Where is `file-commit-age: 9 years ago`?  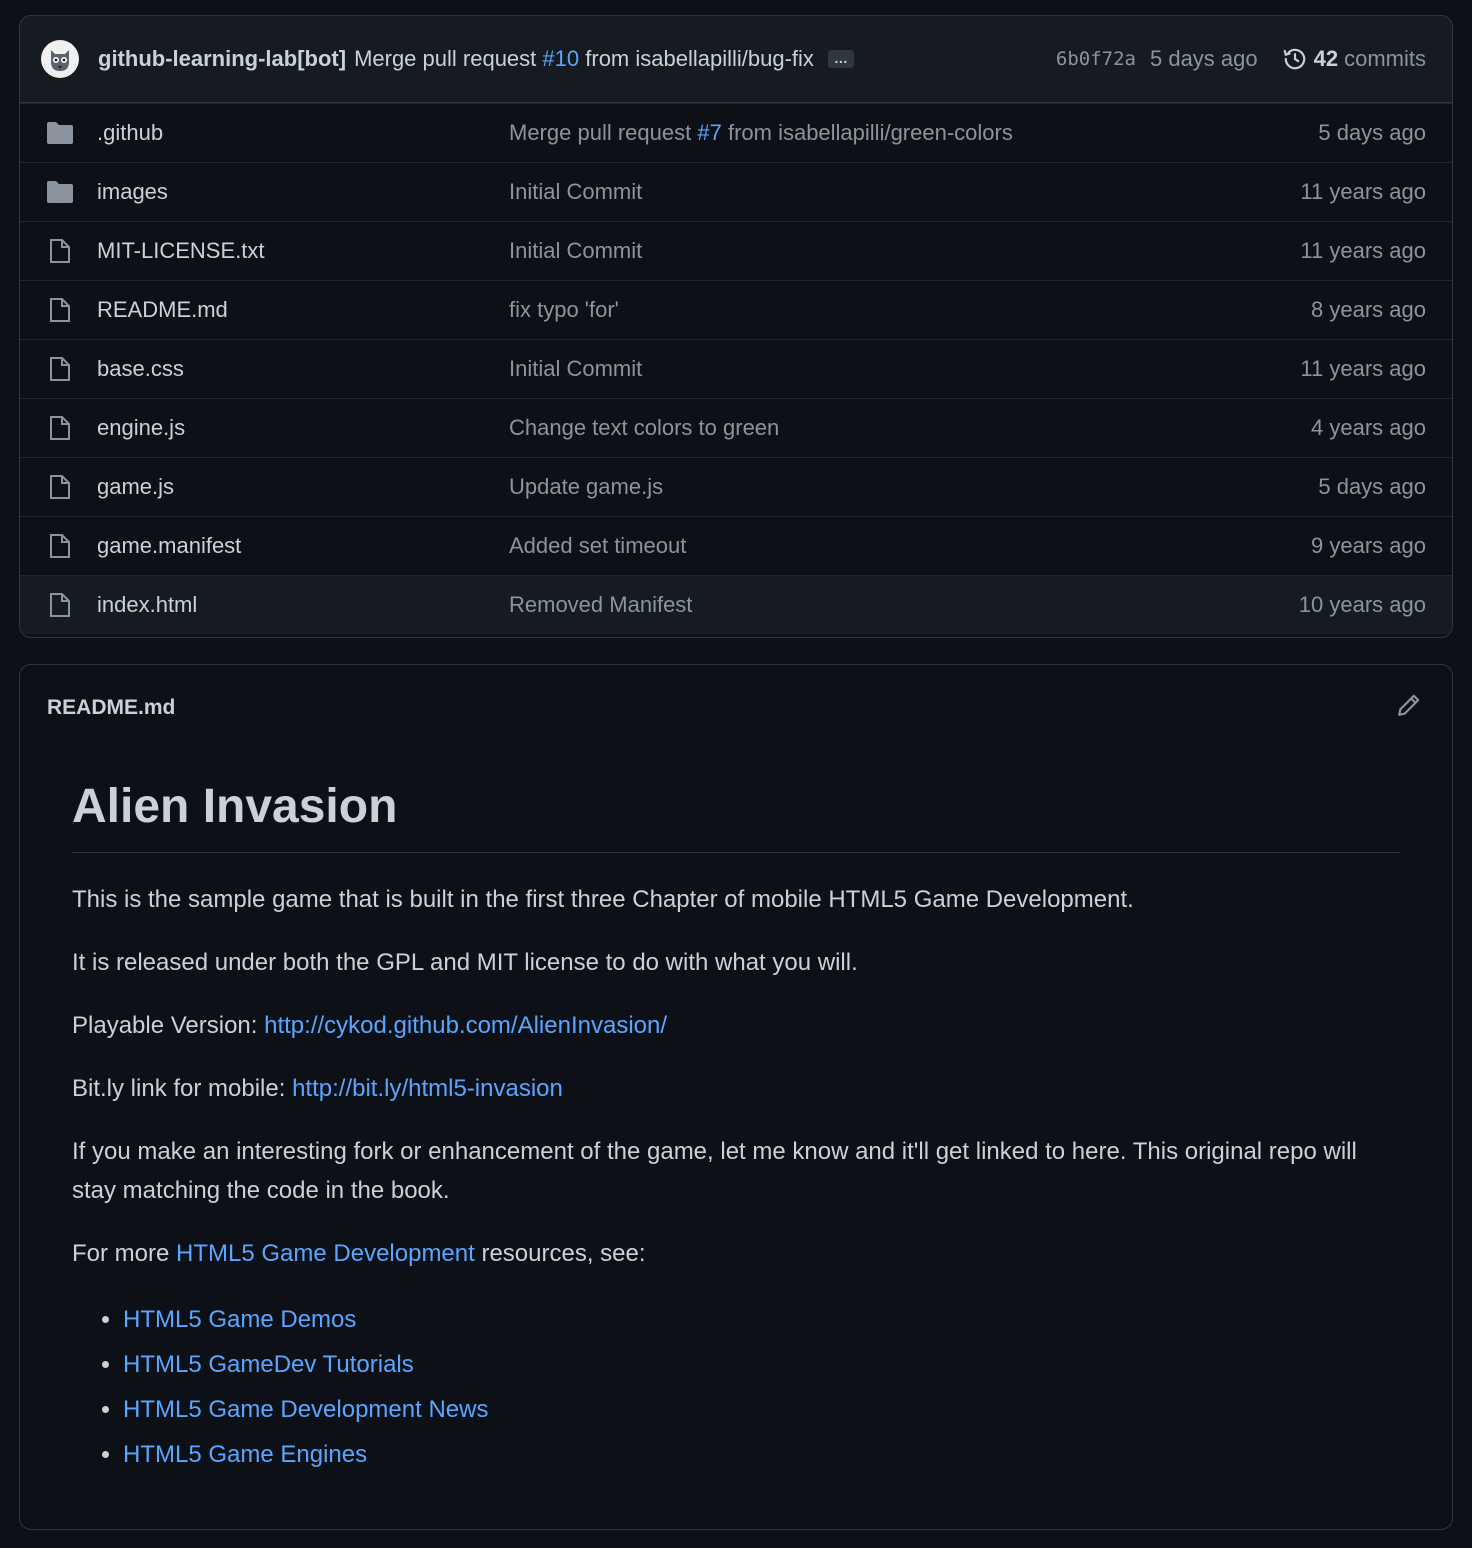
file-commit-age: 9 years ago is located at coordinates (1368, 545).